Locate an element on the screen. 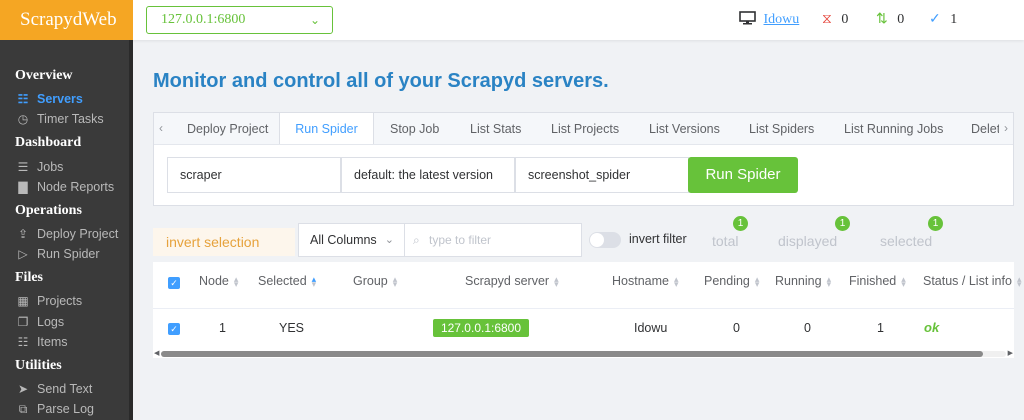 The image size is (1024, 420). tab-list-running-jobs: List Running Jobs is located at coordinates (893, 128).